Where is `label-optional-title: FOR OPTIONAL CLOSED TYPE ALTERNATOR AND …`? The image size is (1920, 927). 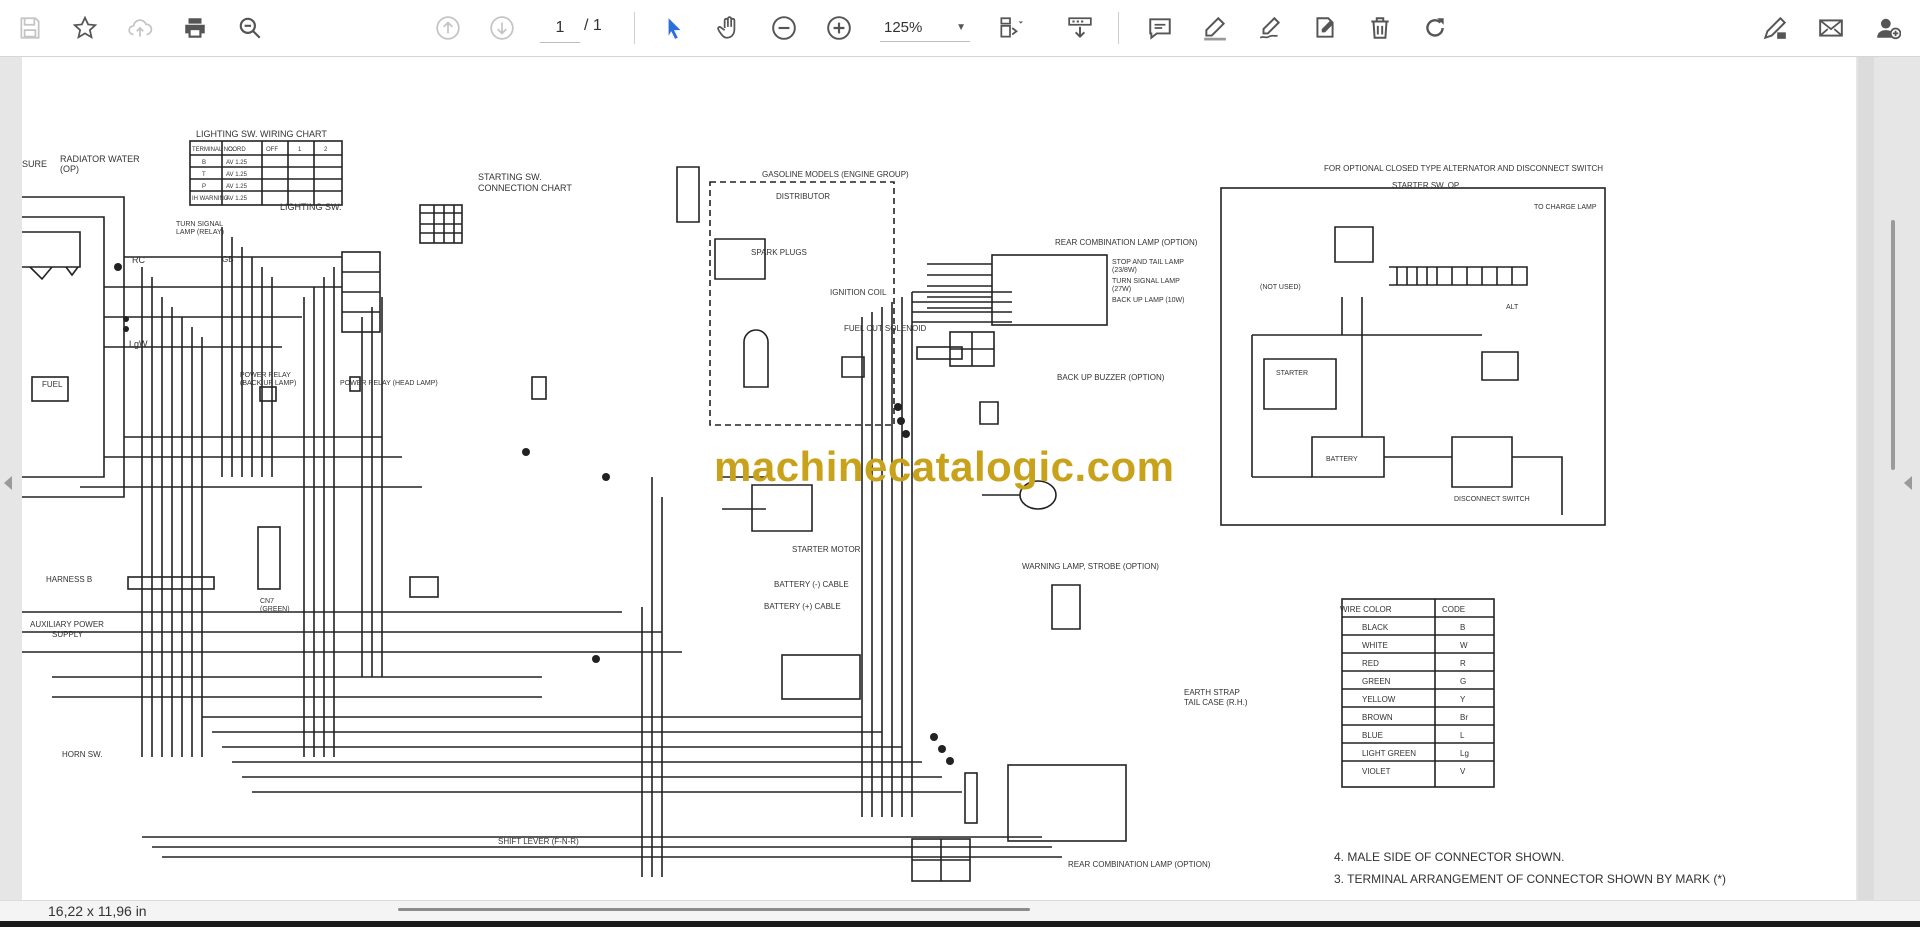
label-optional-title: FOR OPTIONAL CLOSED TYPE ALTERNATOR AND … is located at coordinates (1463, 168).